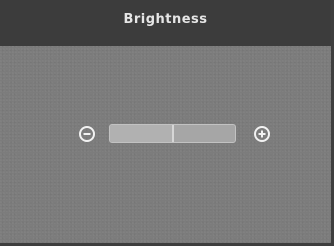 This screenshot has height=246, width=334. Describe the element at coordinates (141, 133) in the screenshot. I see `brightness-slider-fill` at that location.